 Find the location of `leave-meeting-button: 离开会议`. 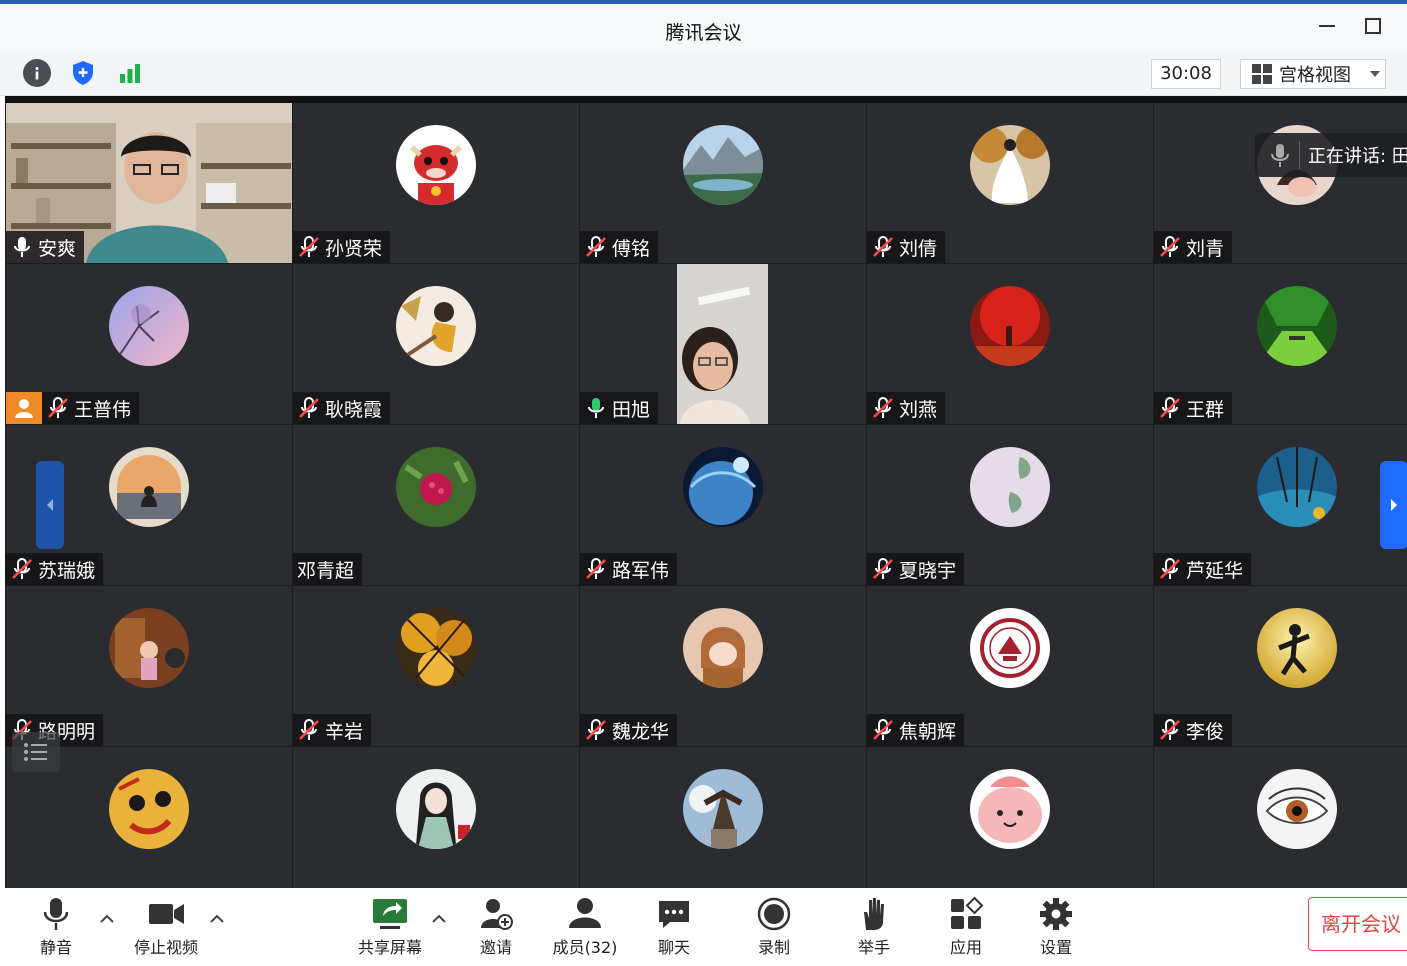

leave-meeting-button: 离开会议 is located at coordinates (1357, 924).